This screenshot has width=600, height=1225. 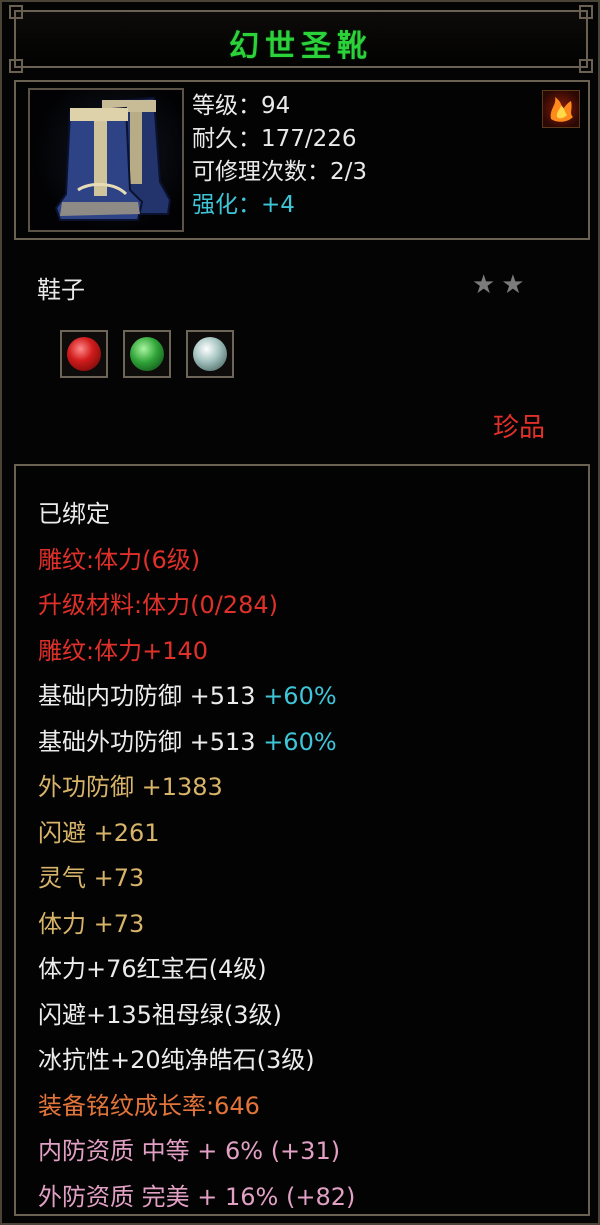 What do you see at coordinates (160, 1014) in the screenshot?
I see `gem-line: 闪避+135祖母绿(3级)` at bounding box center [160, 1014].